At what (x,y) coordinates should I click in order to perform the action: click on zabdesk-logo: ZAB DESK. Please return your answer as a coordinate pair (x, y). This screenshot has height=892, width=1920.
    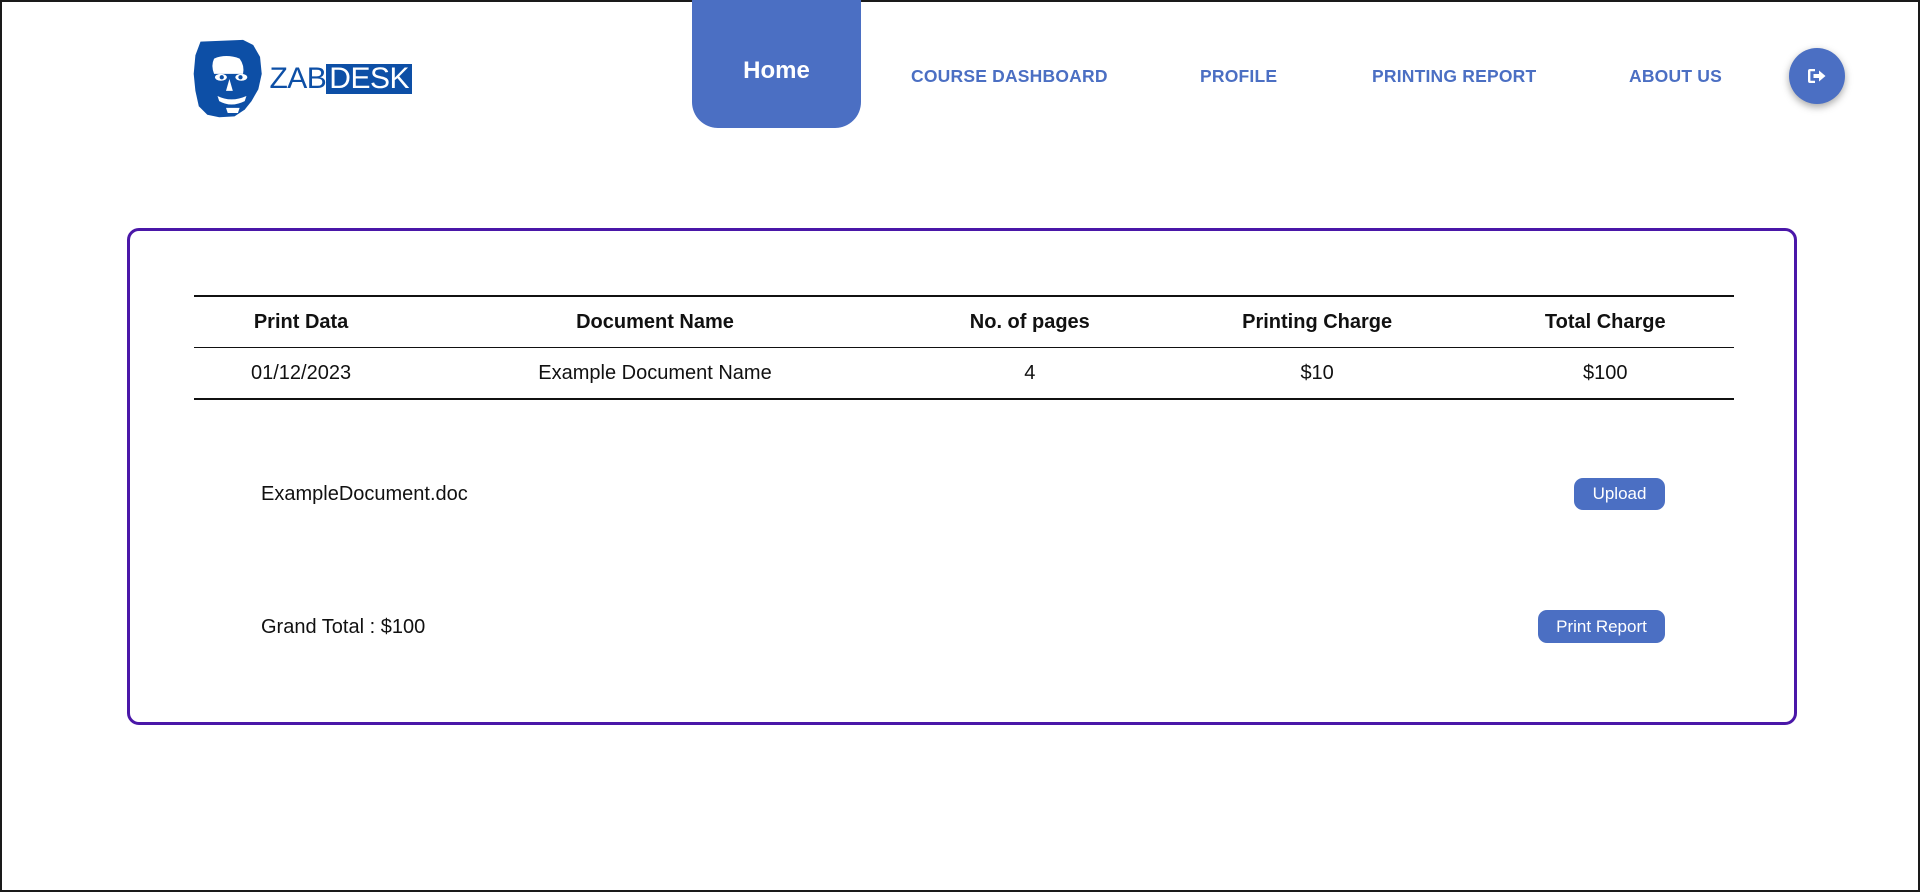
    Looking at the image, I should click on (302, 79).